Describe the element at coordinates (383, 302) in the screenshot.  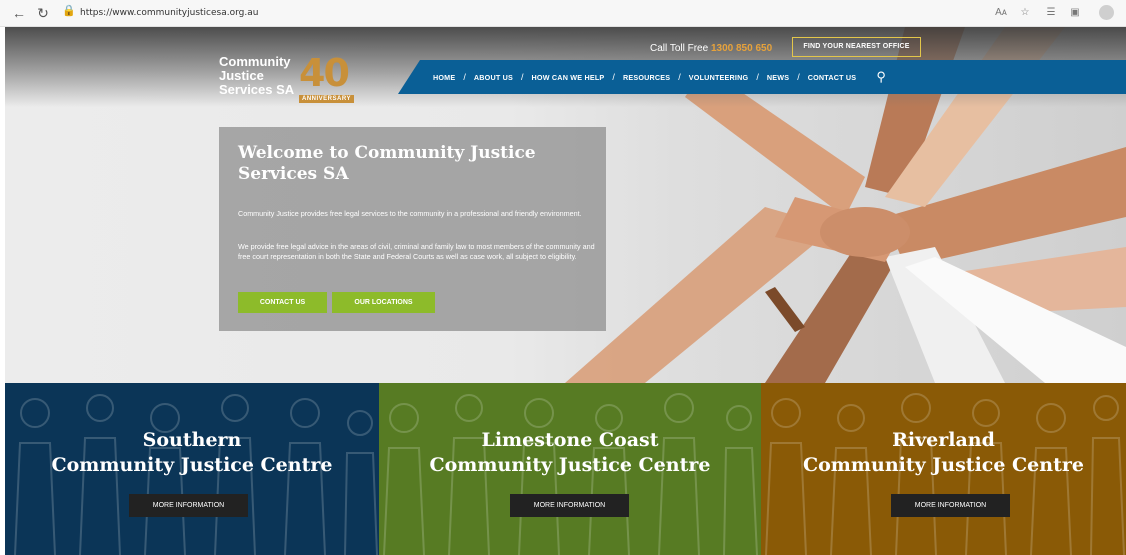
I see `our-locations-button: OUR LOCATIONS` at that location.